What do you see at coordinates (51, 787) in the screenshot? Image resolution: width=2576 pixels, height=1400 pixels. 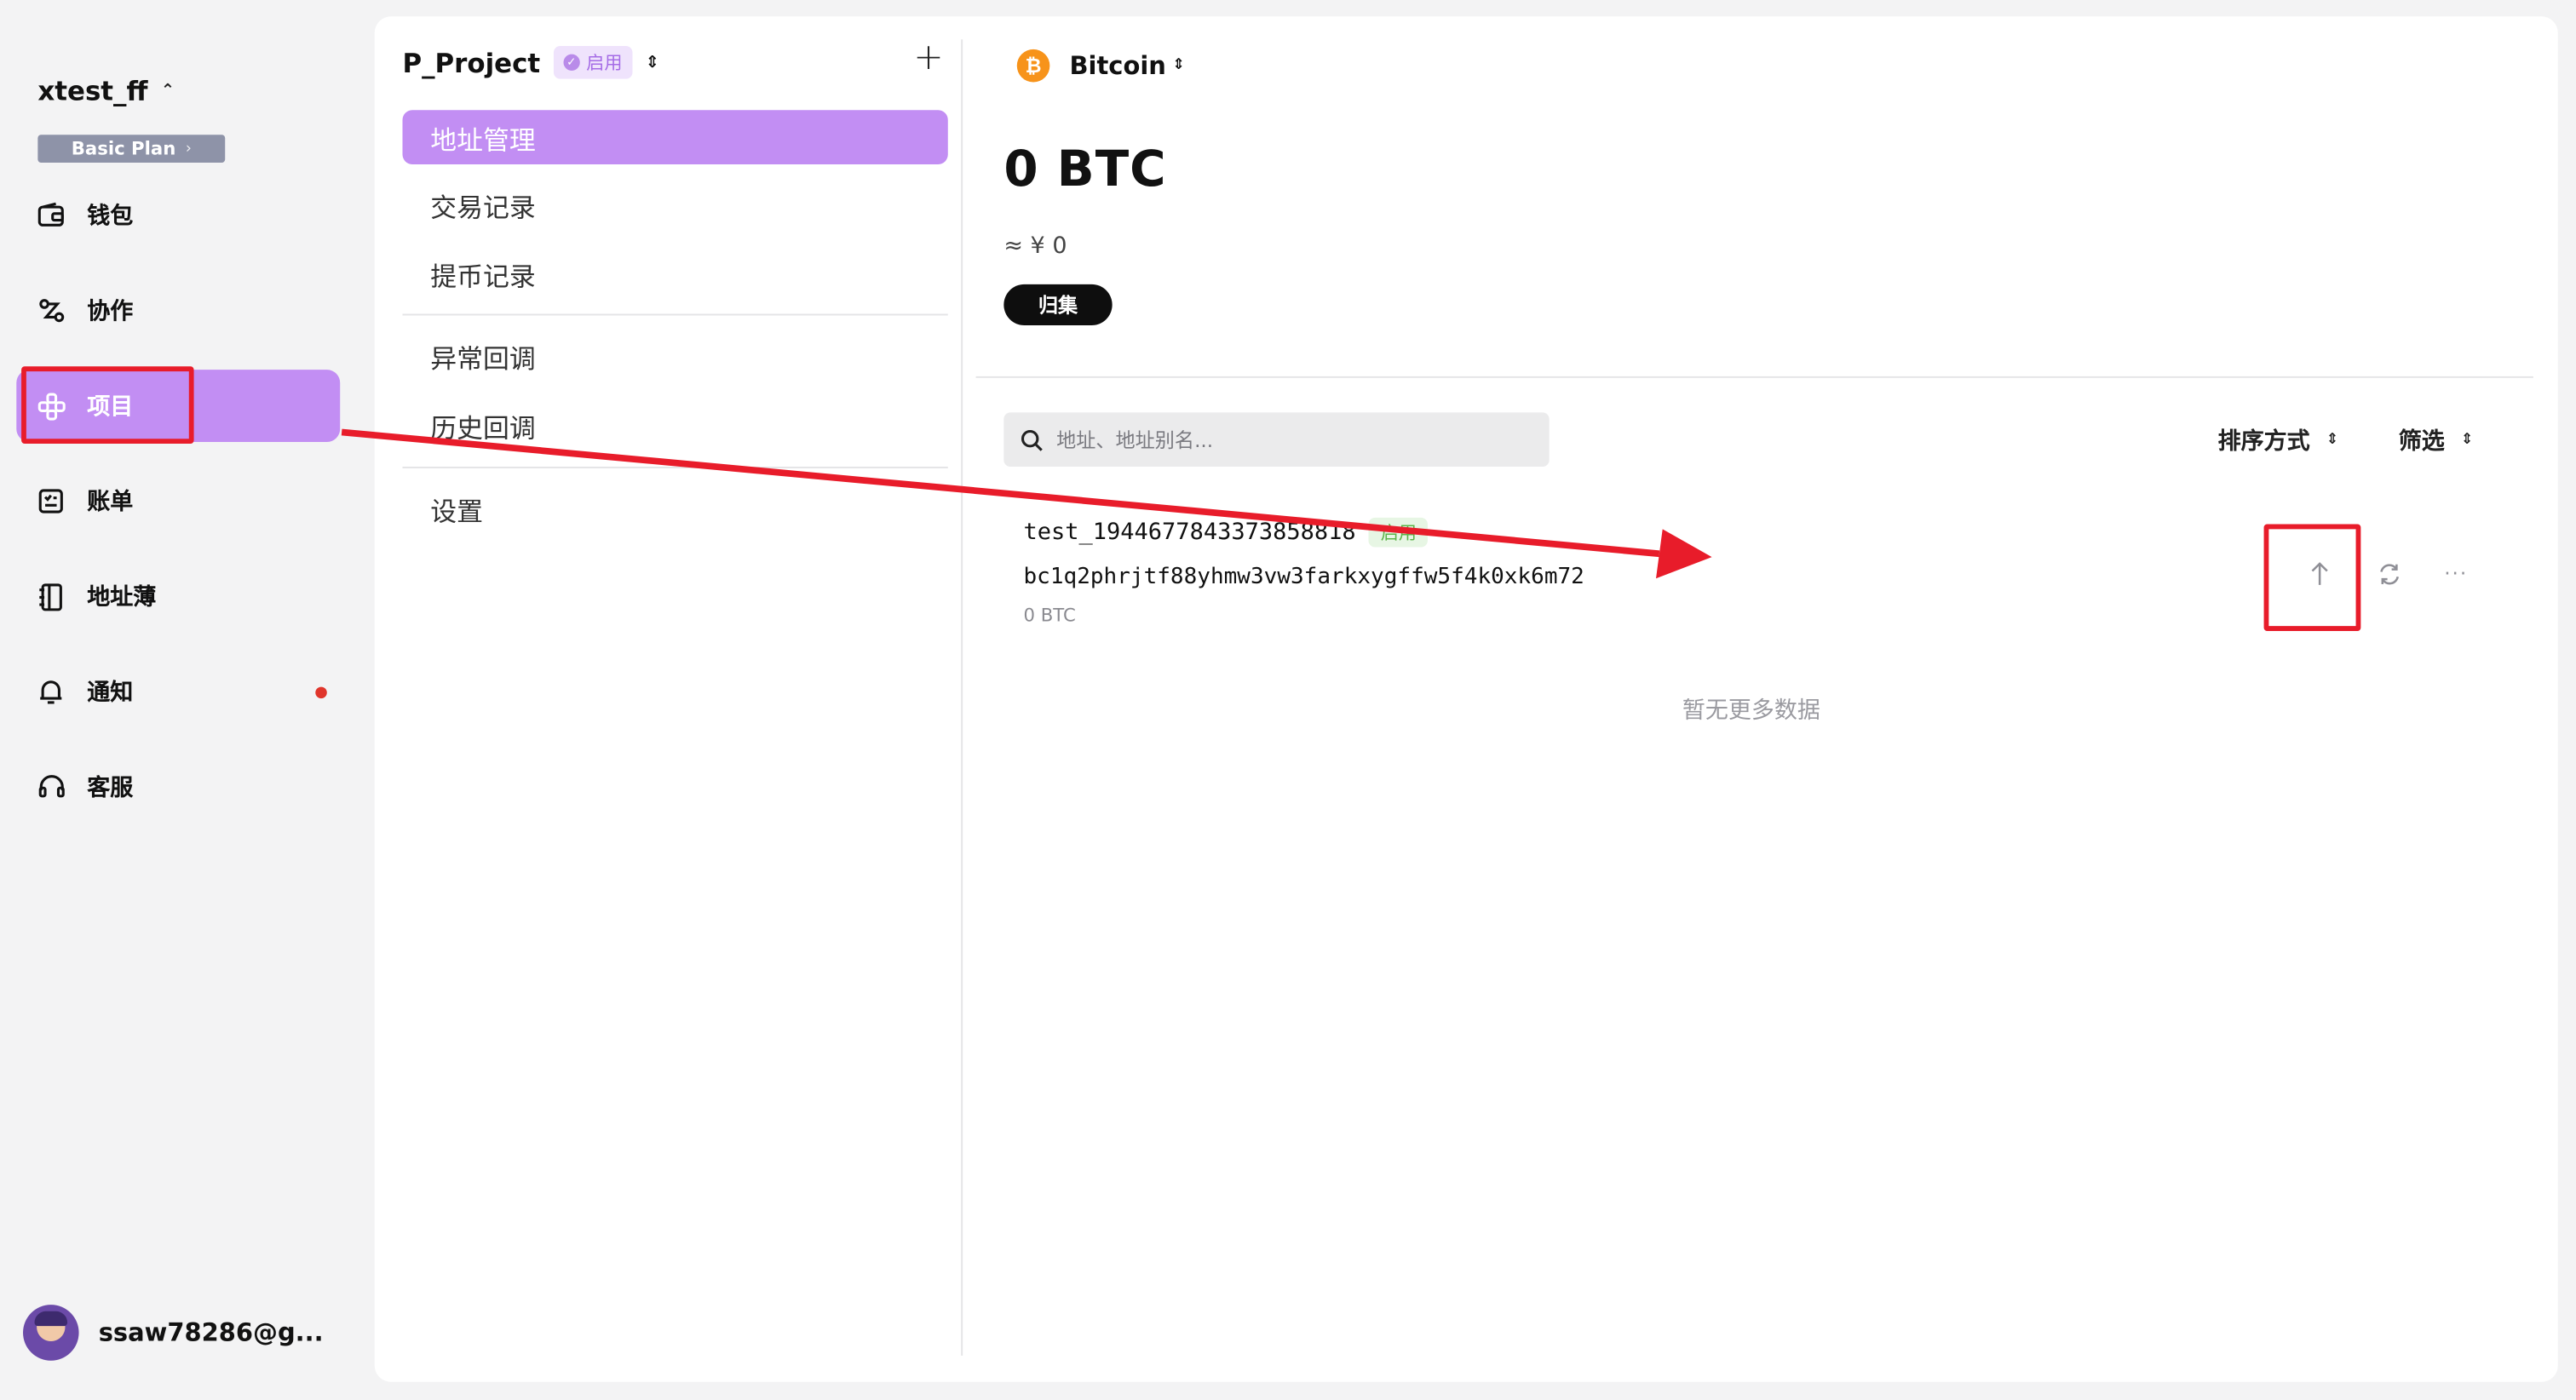 I see `headset-icon` at bounding box center [51, 787].